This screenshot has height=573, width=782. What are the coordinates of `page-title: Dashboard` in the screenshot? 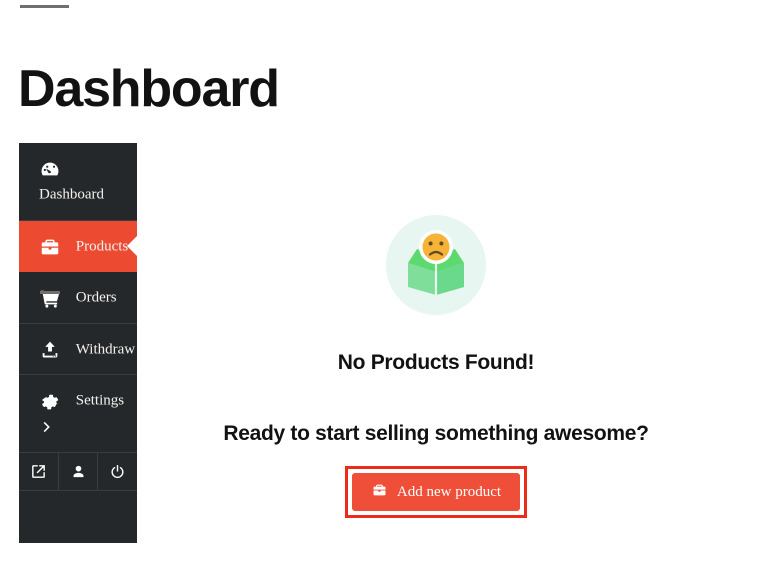 It's located at (149, 88).